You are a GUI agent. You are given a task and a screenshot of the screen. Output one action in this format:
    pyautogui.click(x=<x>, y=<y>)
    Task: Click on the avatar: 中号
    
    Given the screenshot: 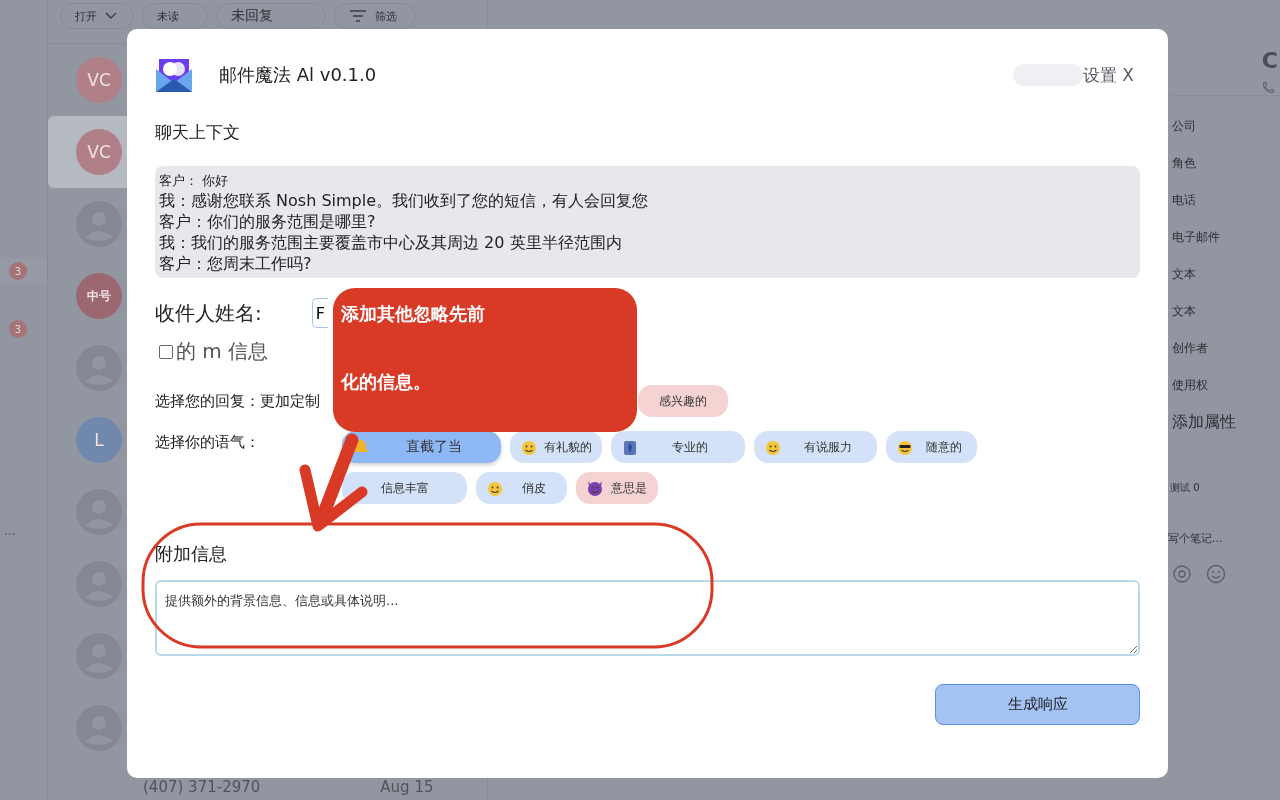 What is the action you would take?
    pyautogui.click(x=99, y=296)
    